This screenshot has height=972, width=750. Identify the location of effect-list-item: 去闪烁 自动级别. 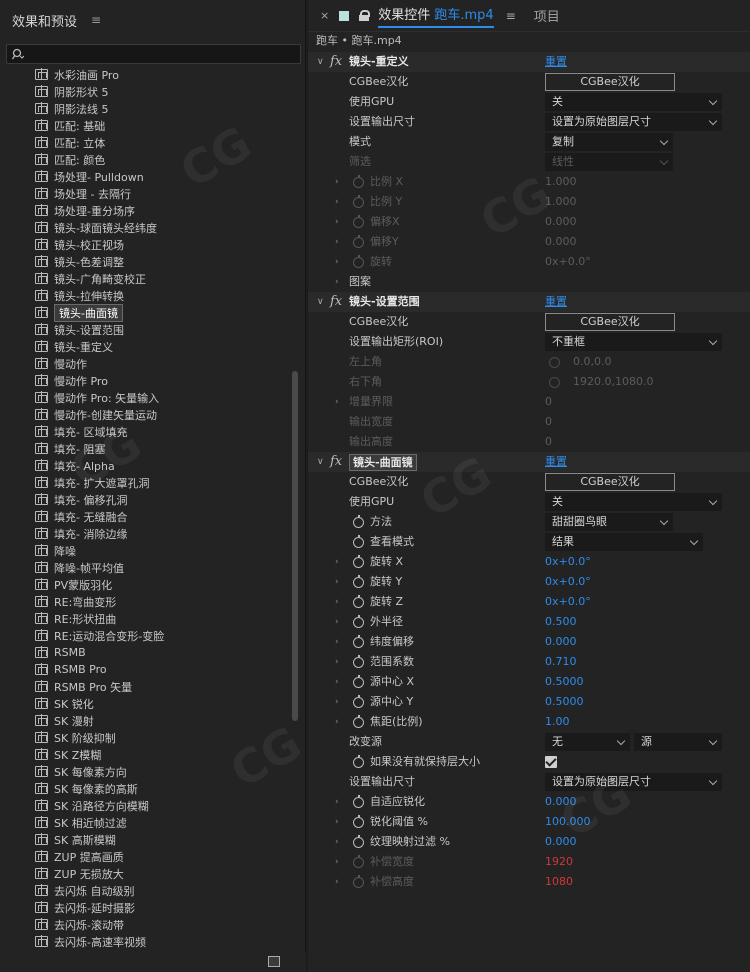
(144, 890).